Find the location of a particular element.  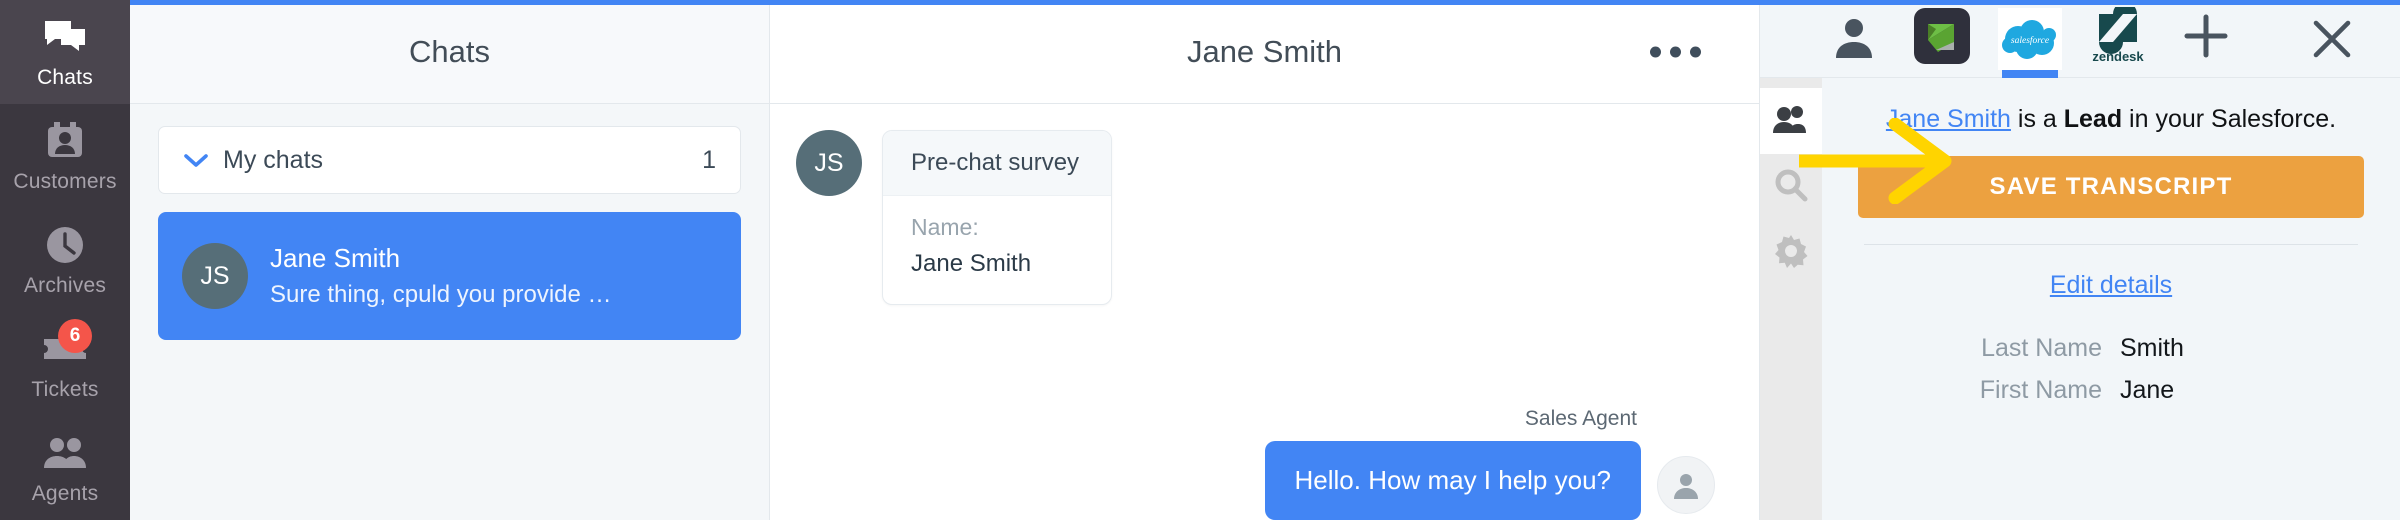

incoming-message: JS Pre-chat survey Name: Jane Smith is located at coordinates (1255, 217).